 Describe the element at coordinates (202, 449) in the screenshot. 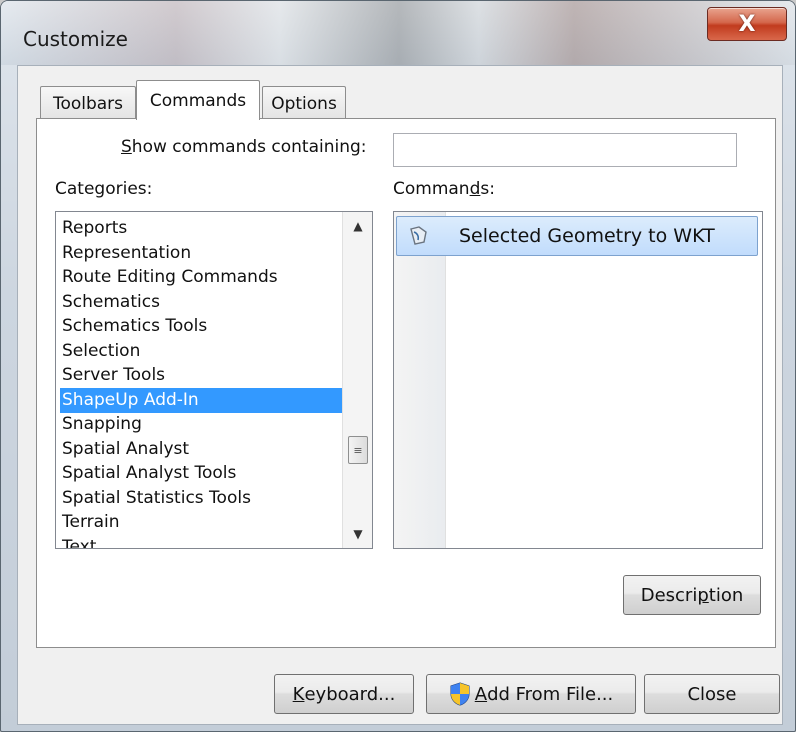

I see `category-item: Spatial Analyst` at that location.